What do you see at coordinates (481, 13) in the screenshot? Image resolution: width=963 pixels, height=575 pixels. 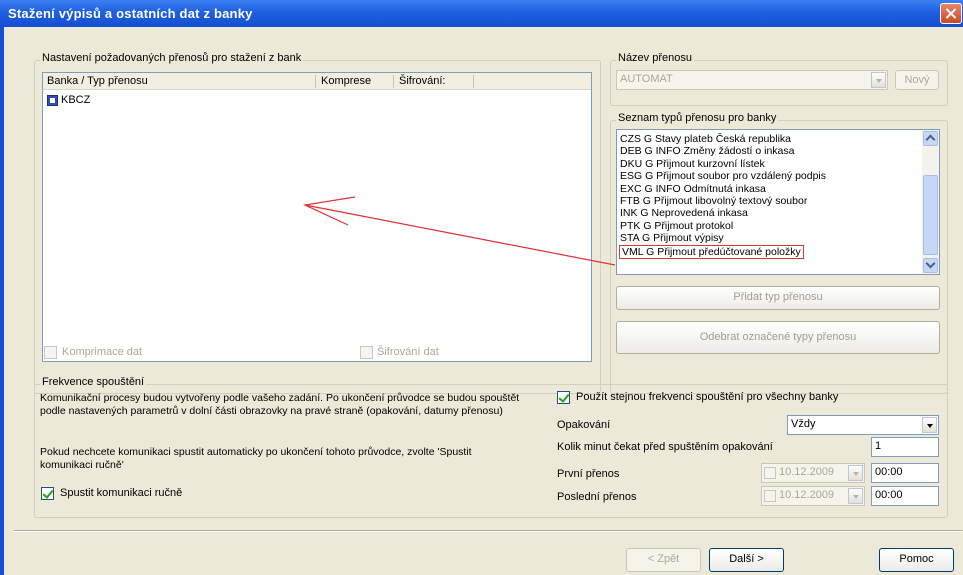 I see `title-bar: Stažení výpisů a ostatních dat z banky` at bounding box center [481, 13].